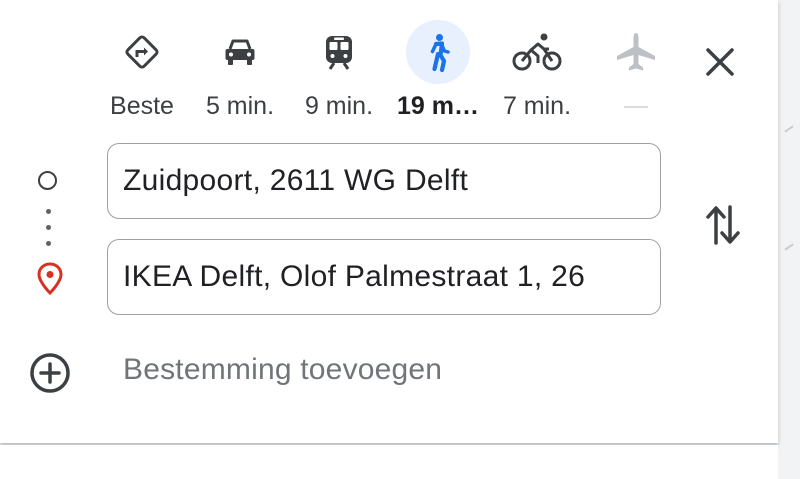  What do you see at coordinates (630, 277) in the screenshot?
I see `text-fade-overlay` at bounding box center [630, 277].